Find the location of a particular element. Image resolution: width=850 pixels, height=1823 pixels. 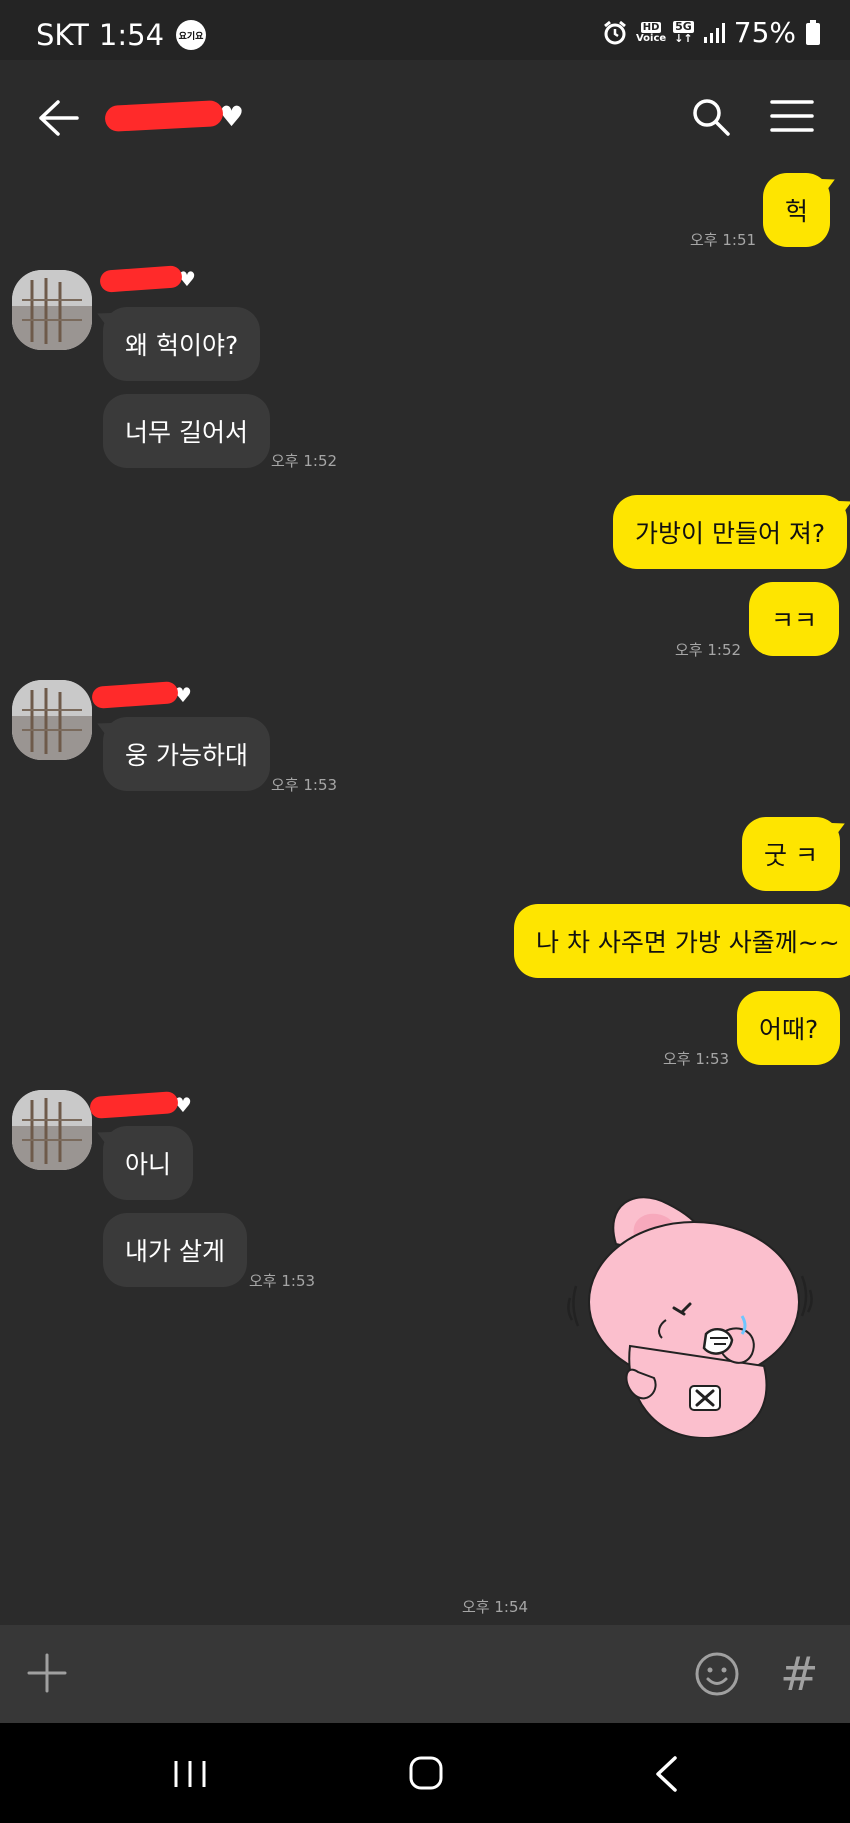

status-bar: SKT 1:54 요기요 HD Voice 5G ↓↑ 75% is located at coordinates (425, 30).